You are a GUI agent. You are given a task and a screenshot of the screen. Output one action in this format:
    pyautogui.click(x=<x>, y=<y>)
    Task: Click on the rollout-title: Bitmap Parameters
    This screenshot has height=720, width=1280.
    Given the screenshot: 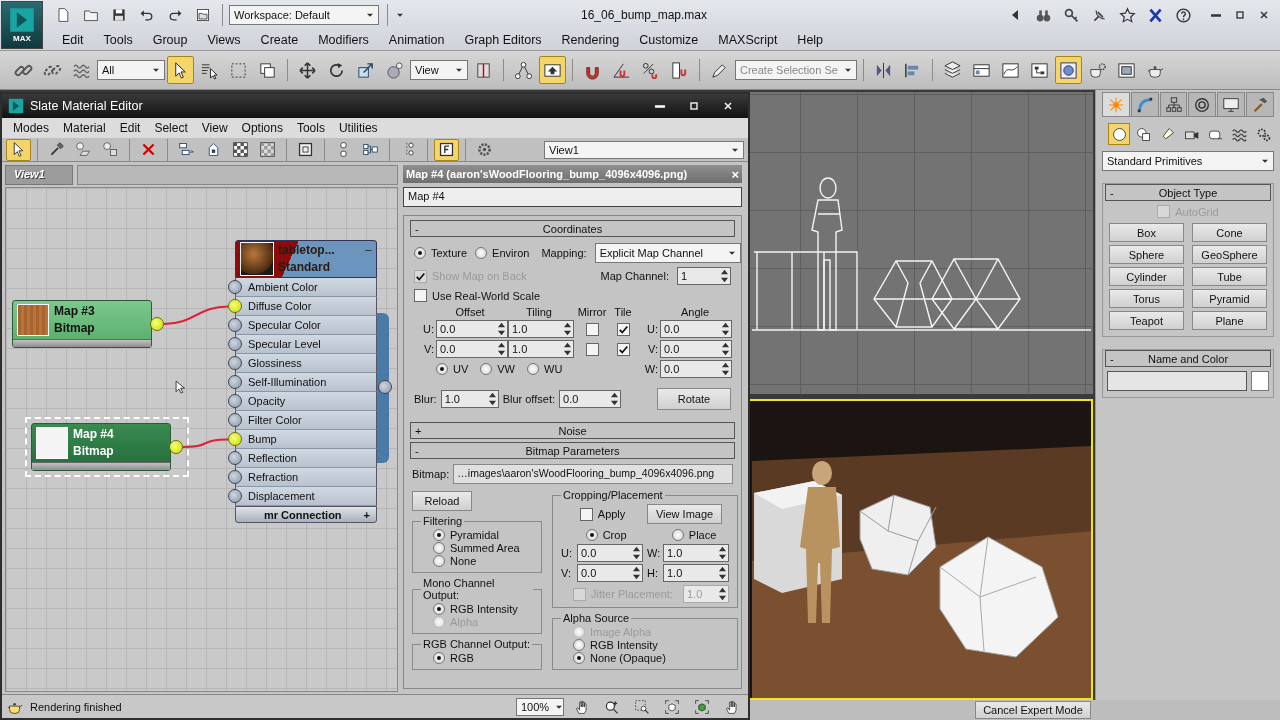 What is the action you would take?
    pyautogui.click(x=572, y=450)
    